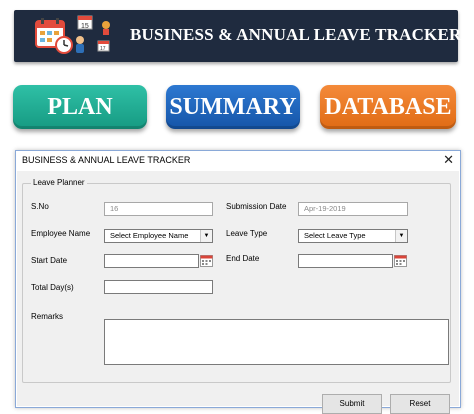 This screenshot has height=414, width=474. What do you see at coordinates (296, 34) in the screenshot?
I see `banner-title: BUSINESS & ANNUAL LEAVE TRACKER` at bounding box center [296, 34].